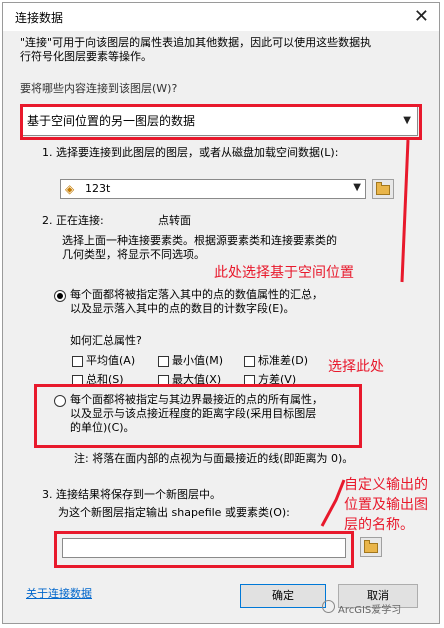 The image size is (444, 628). What do you see at coordinates (379, 525) in the screenshot?
I see `annotation-custom-3: 层的名称。` at bounding box center [379, 525].